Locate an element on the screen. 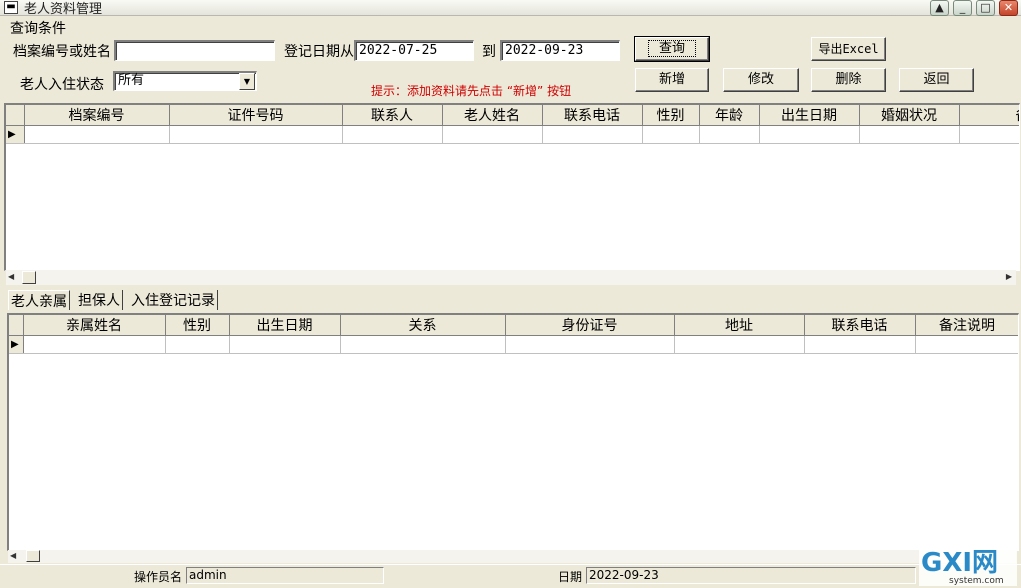 The height and width of the screenshot is (588, 1021). svg-text: system.com is located at coordinates (976, 581).